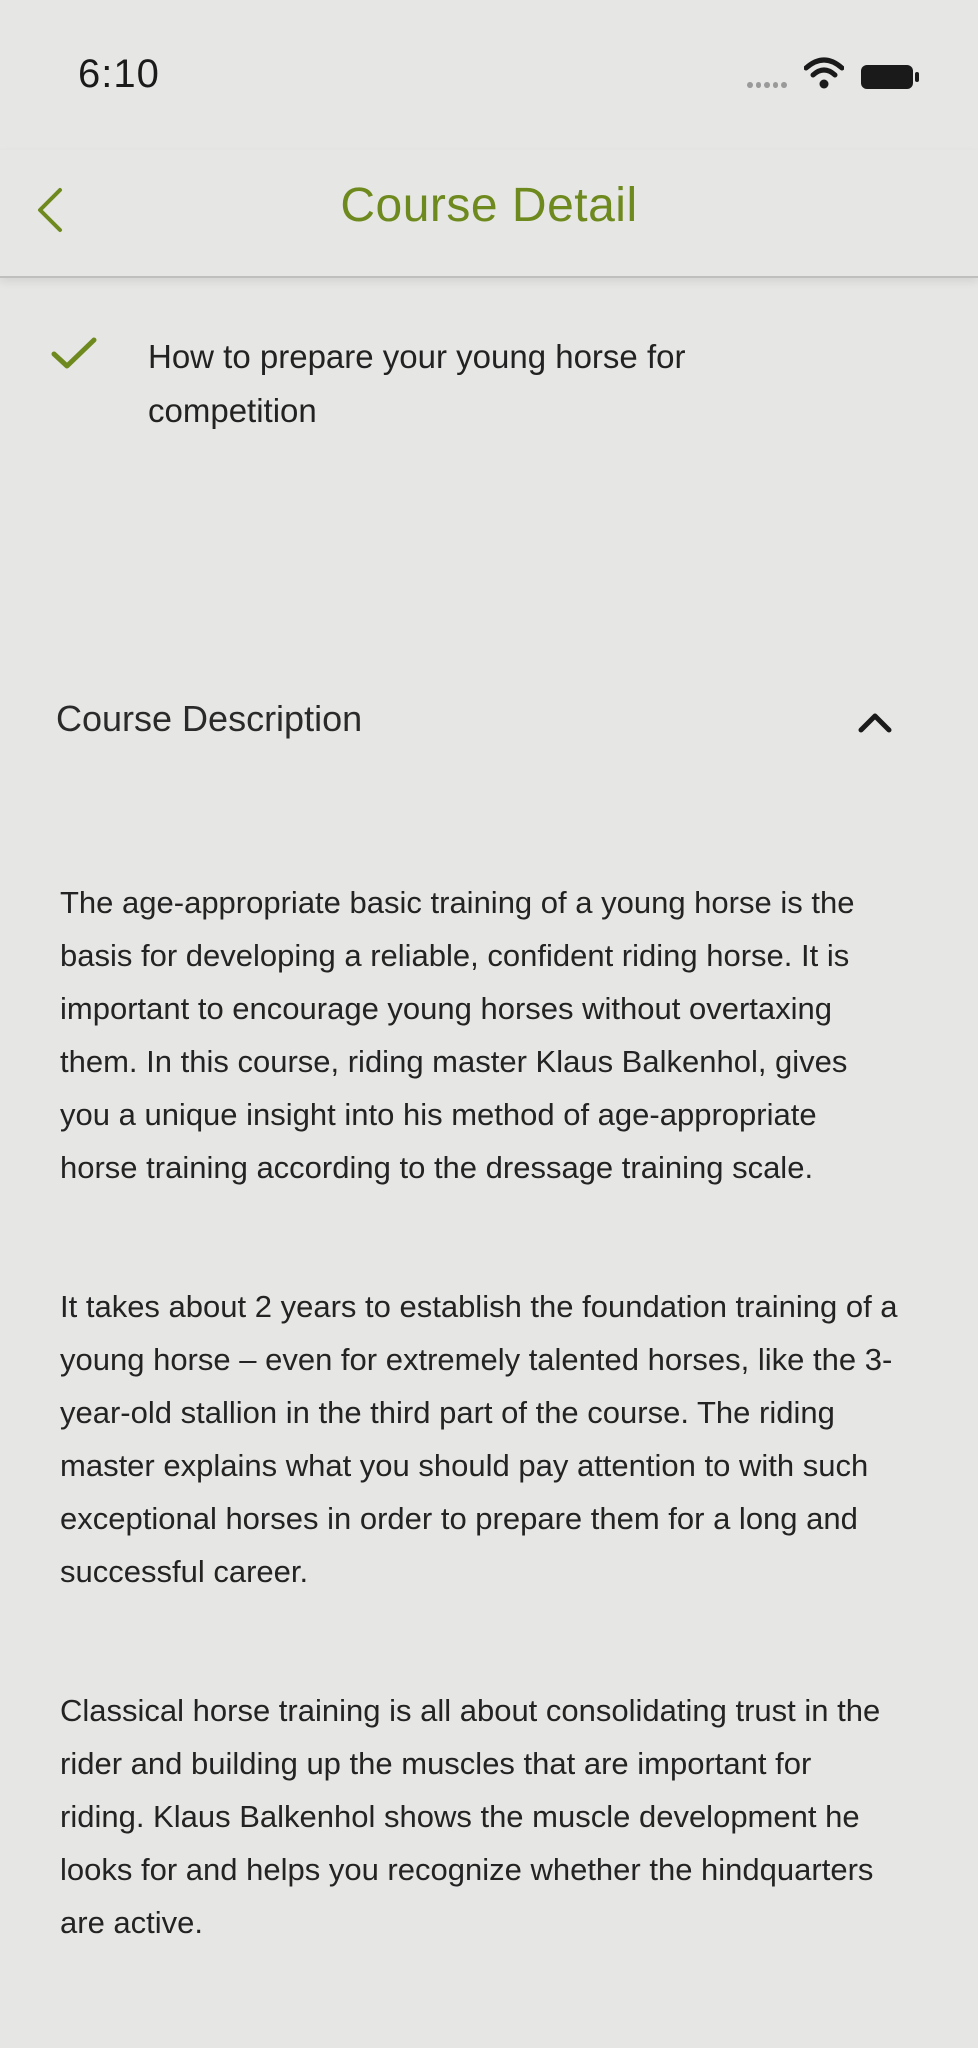 The height and width of the screenshot is (2048, 978). Describe the element at coordinates (489, 75) in the screenshot. I see `status-bar: 6:10` at that location.